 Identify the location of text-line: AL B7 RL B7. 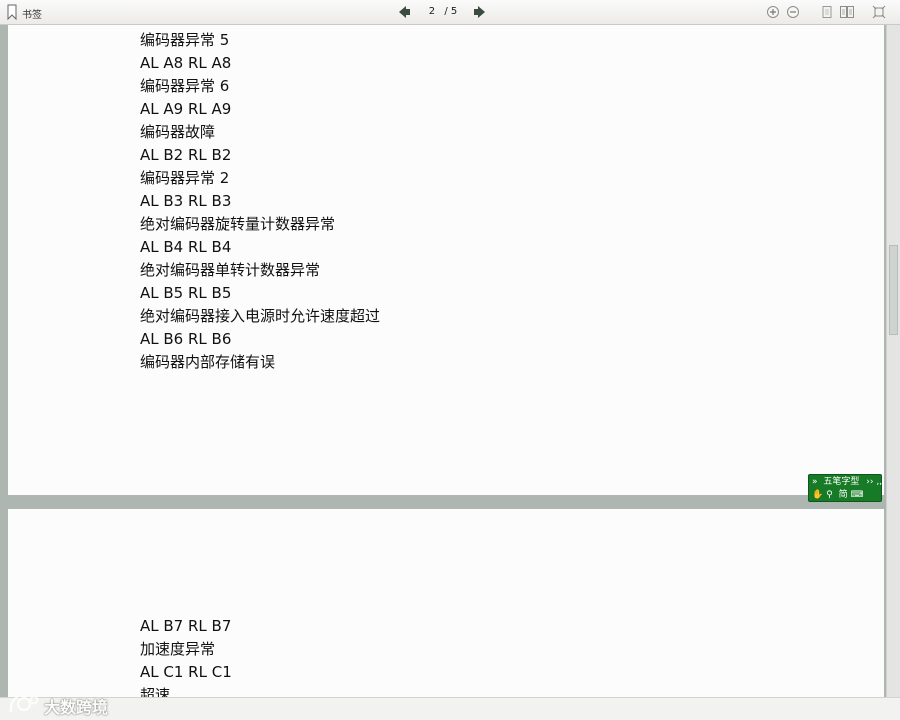
(186, 626).